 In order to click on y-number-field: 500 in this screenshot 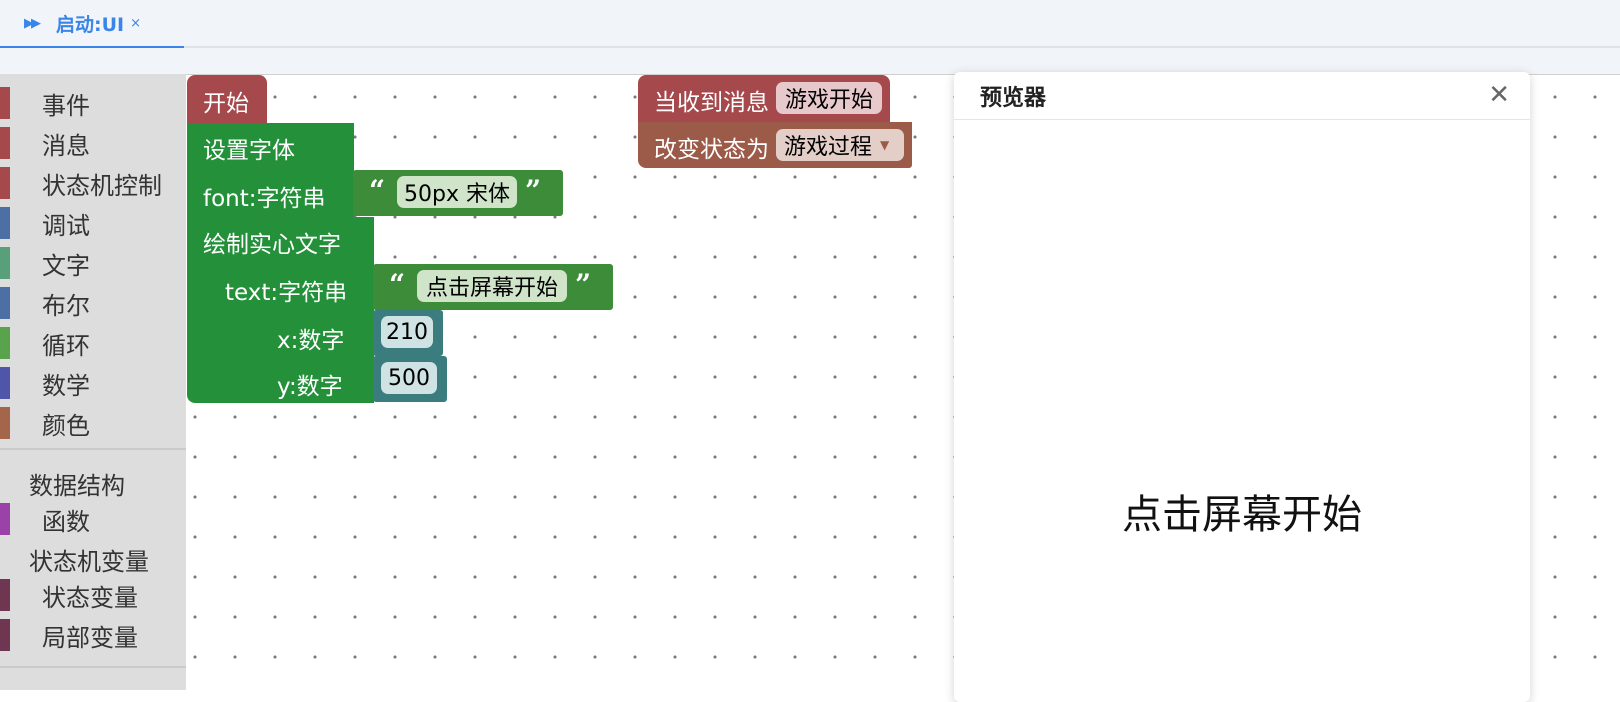, I will do `click(409, 378)`.